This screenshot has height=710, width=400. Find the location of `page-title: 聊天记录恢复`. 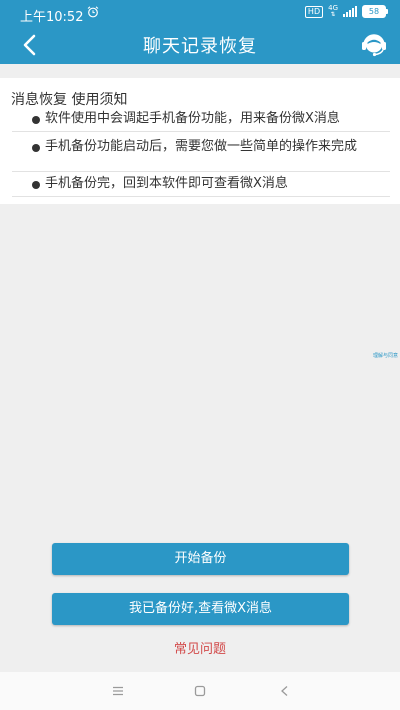

page-title: 聊天记录恢复 is located at coordinates (200, 46).